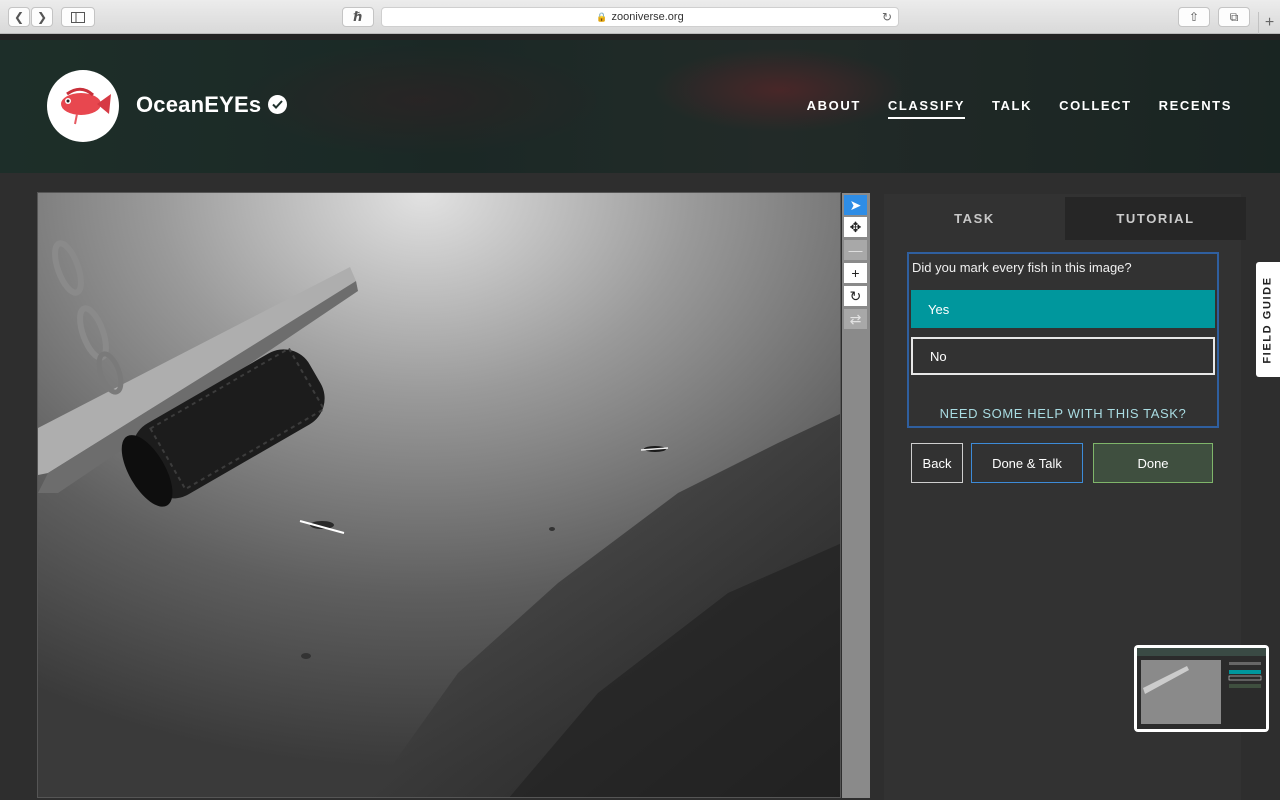 This screenshot has height=800, width=1280. I want to click on task-tabs: TASK TUTORIAL, so click(1065, 218).